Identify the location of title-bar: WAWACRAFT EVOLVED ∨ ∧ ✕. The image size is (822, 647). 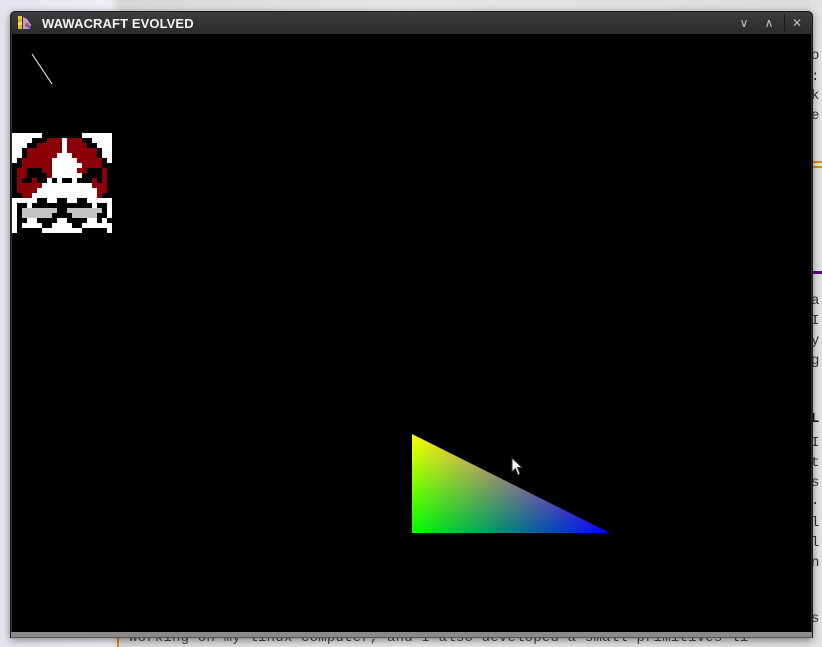
(411, 23).